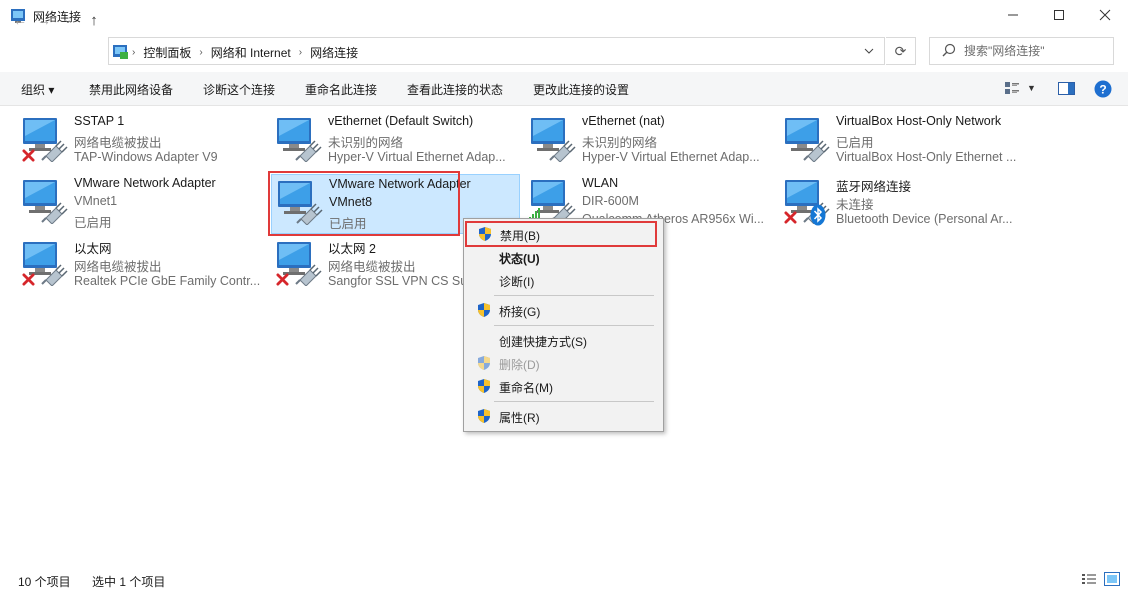 The height and width of the screenshot is (594, 1128). What do you see at coordinates (1066, 88) in the screenshot?
I see `preview-pane-icon` at bounding box center [1066, 88].